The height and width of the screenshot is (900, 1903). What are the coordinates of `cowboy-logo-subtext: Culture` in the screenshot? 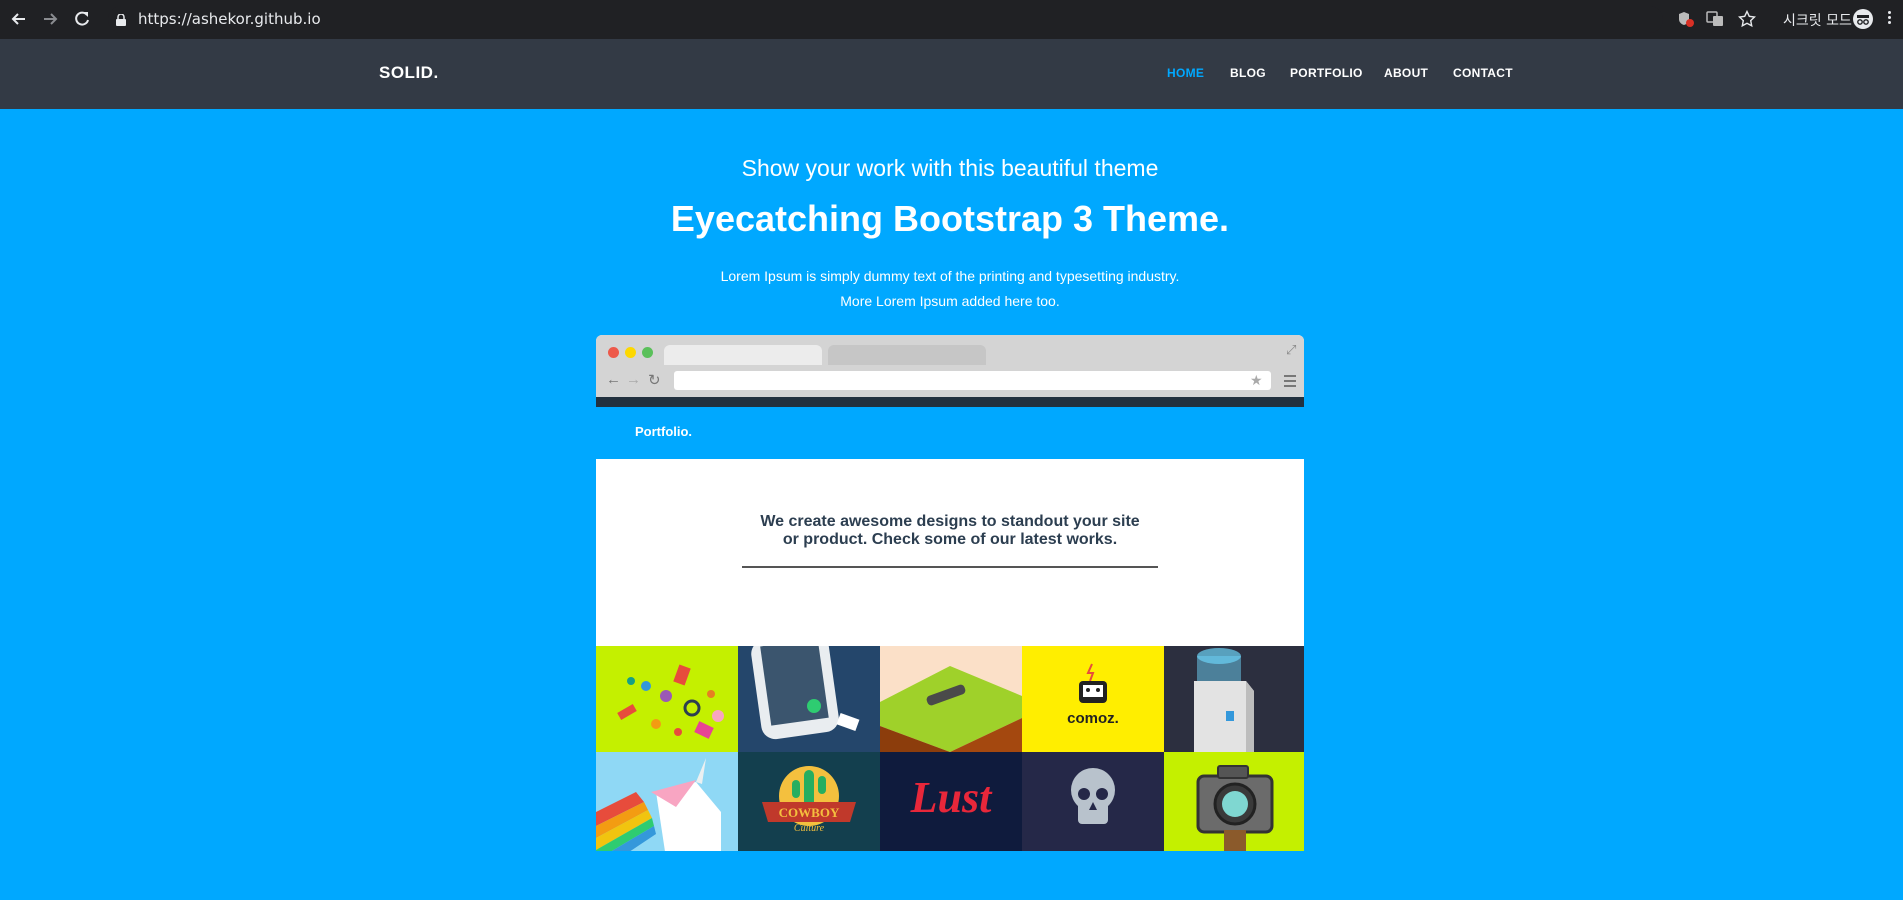 It's located at (809, 828).